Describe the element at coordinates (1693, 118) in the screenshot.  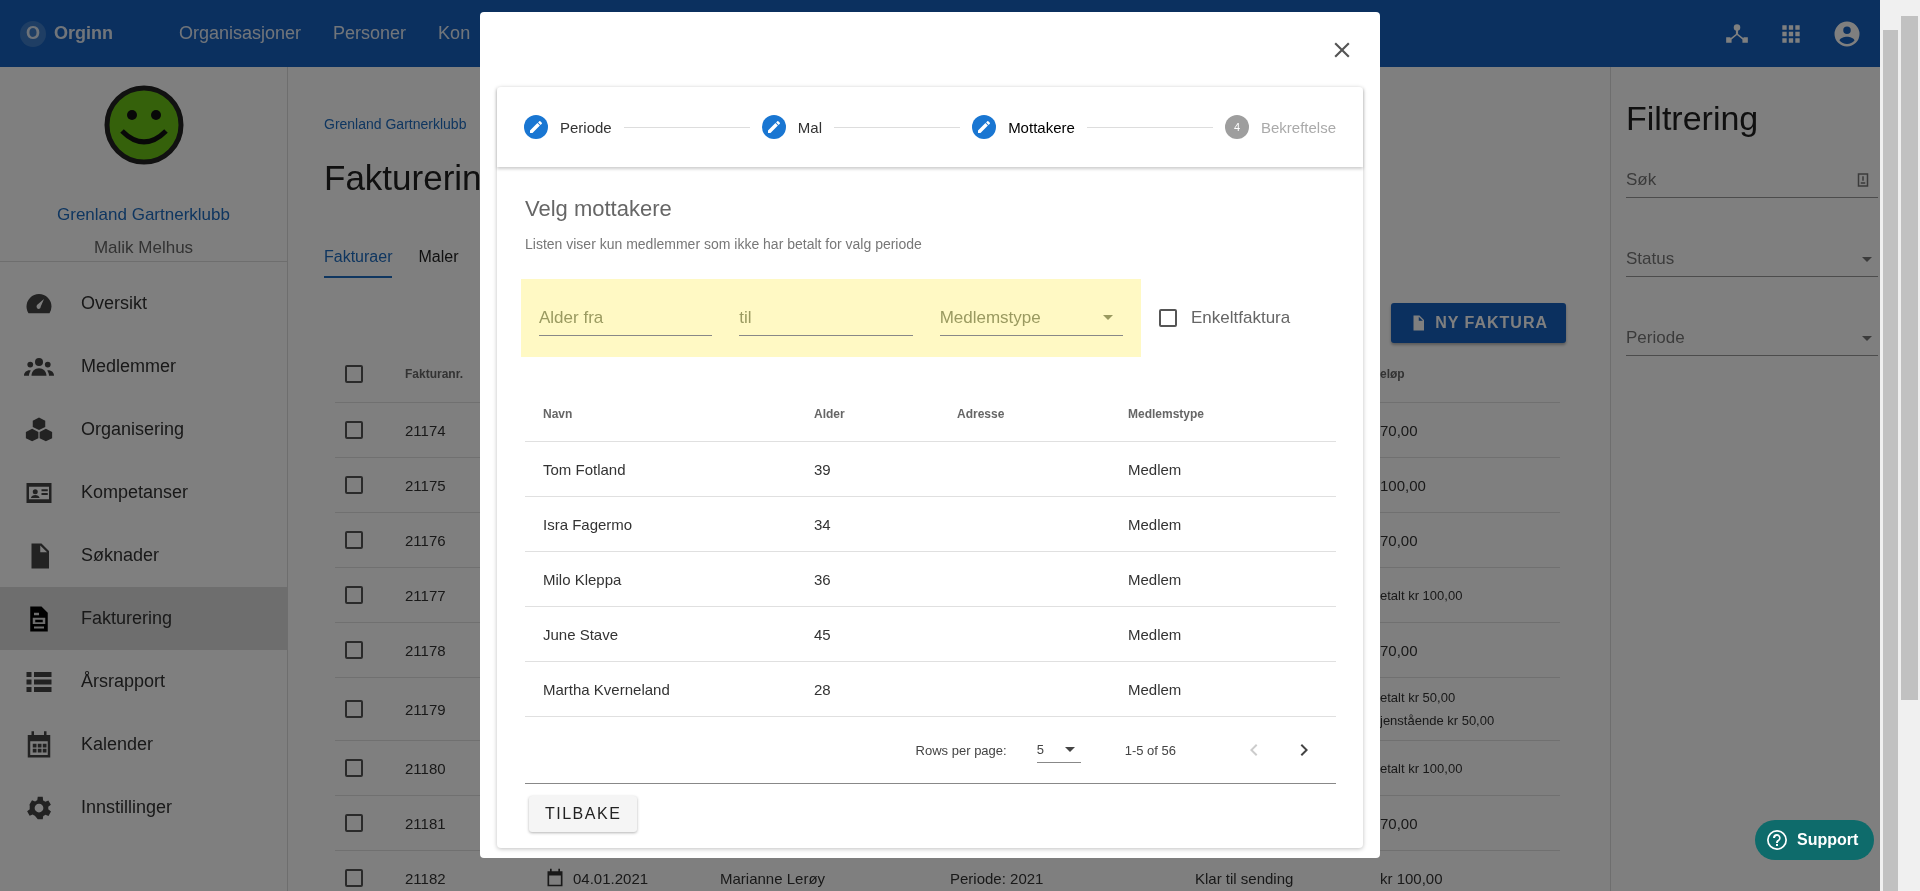
I see `panel-title: Filtrering` at that location.